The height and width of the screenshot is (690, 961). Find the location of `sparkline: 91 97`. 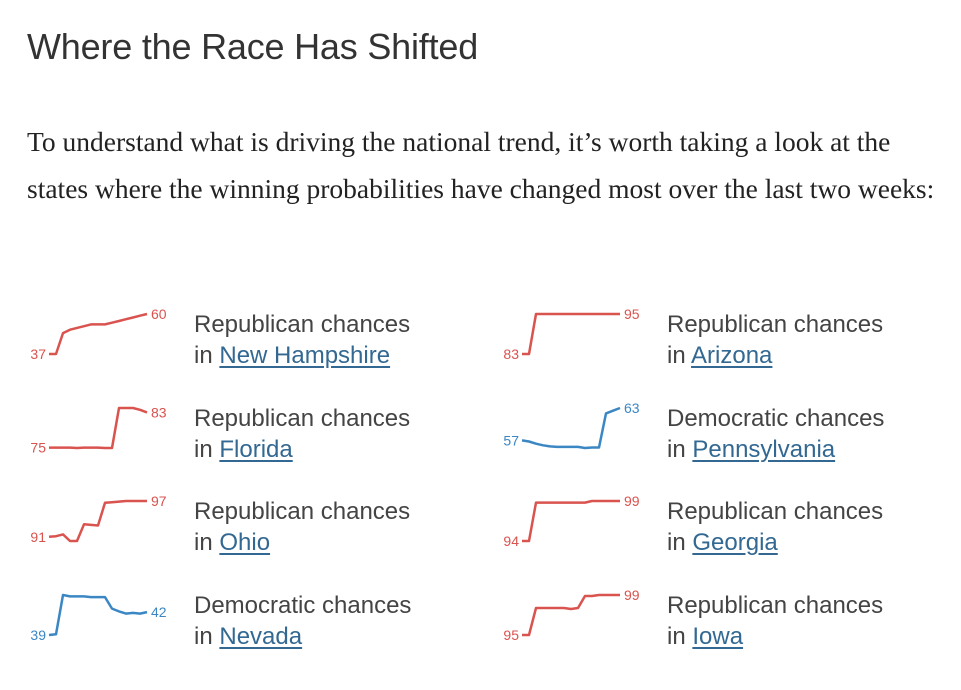

sparkline: 91 97 is located at coordinates (98, 519).